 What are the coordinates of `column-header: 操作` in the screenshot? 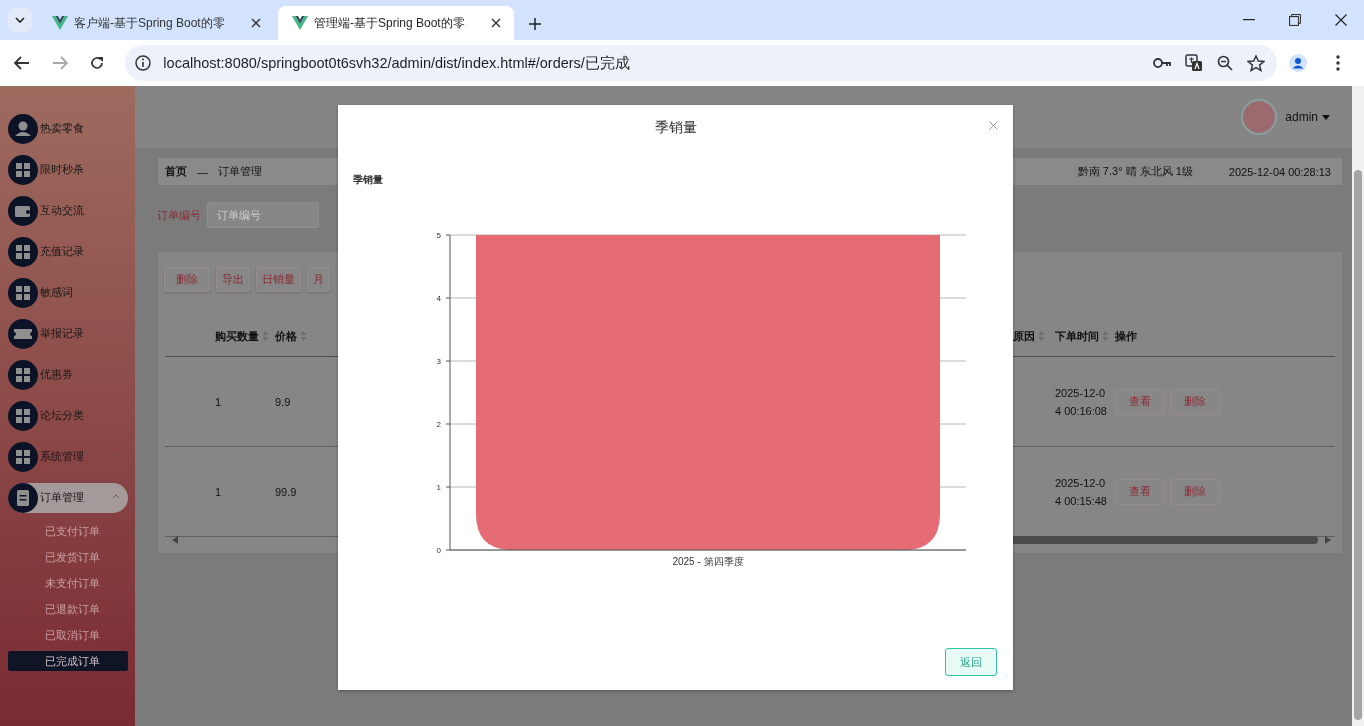 It's located at (1126, 336).